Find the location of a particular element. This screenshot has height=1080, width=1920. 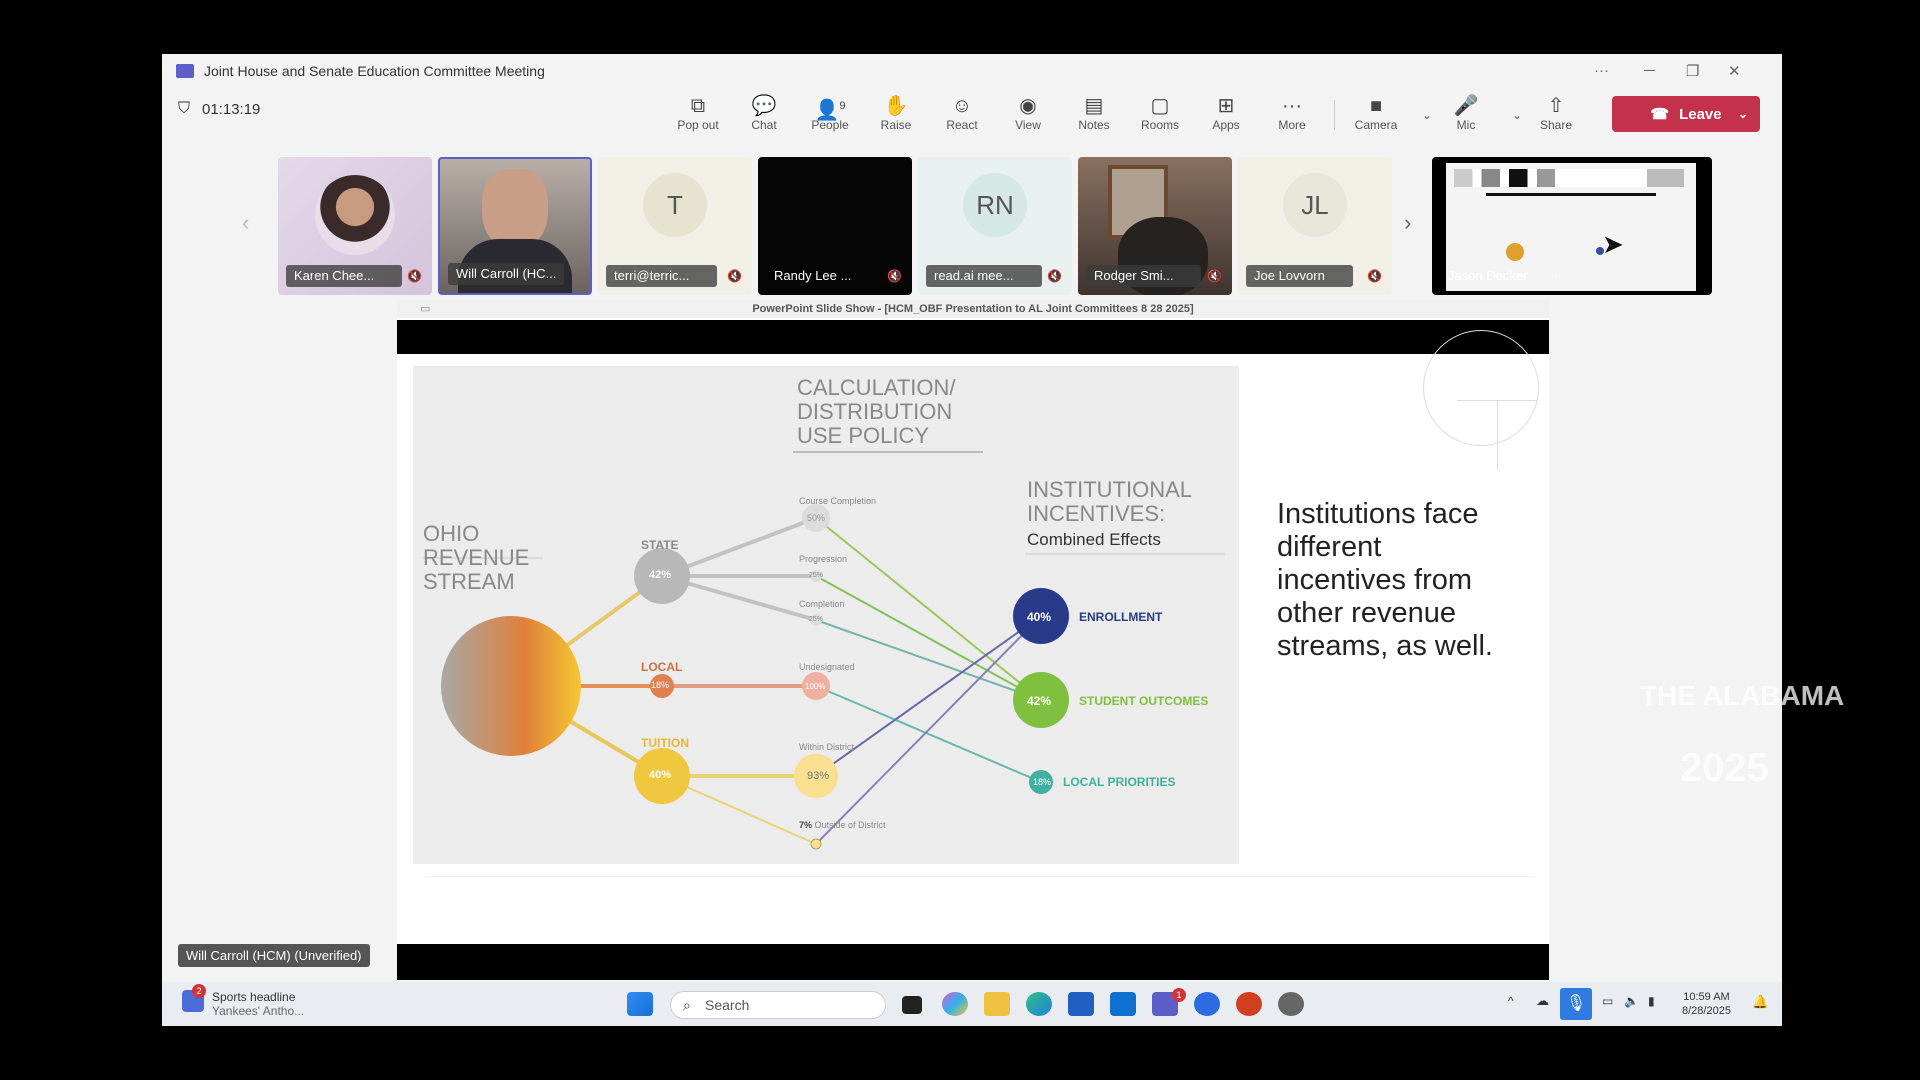

people-button: 👤9 People is located at coordinates (830, 113).